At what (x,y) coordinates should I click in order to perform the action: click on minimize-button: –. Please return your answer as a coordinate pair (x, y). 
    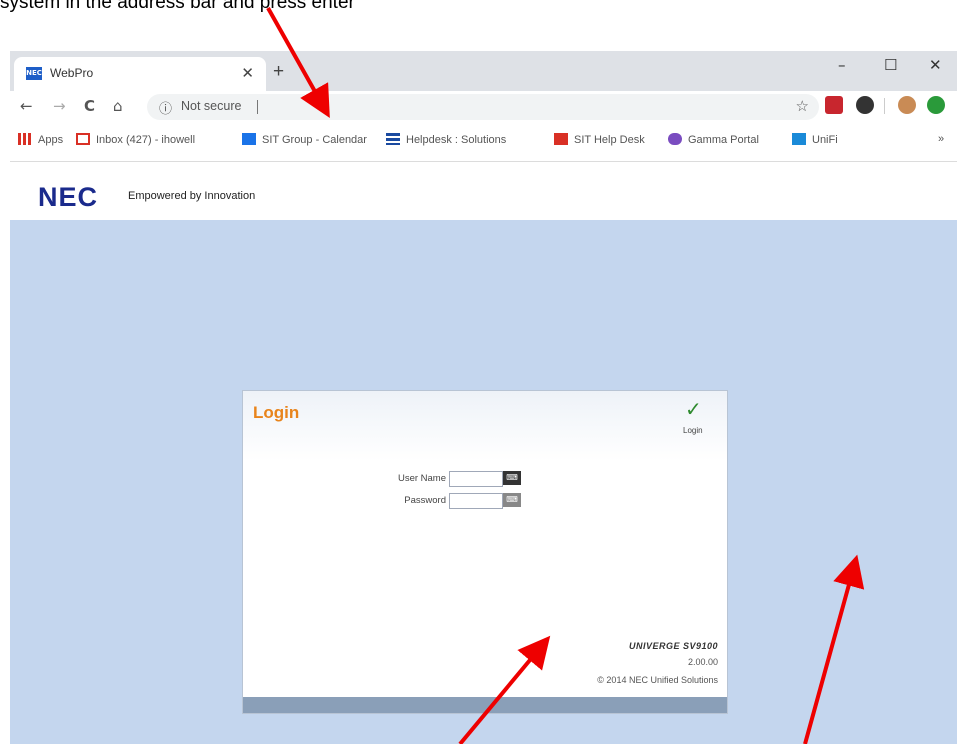
    Looking at the image, I should click on (842, 65).